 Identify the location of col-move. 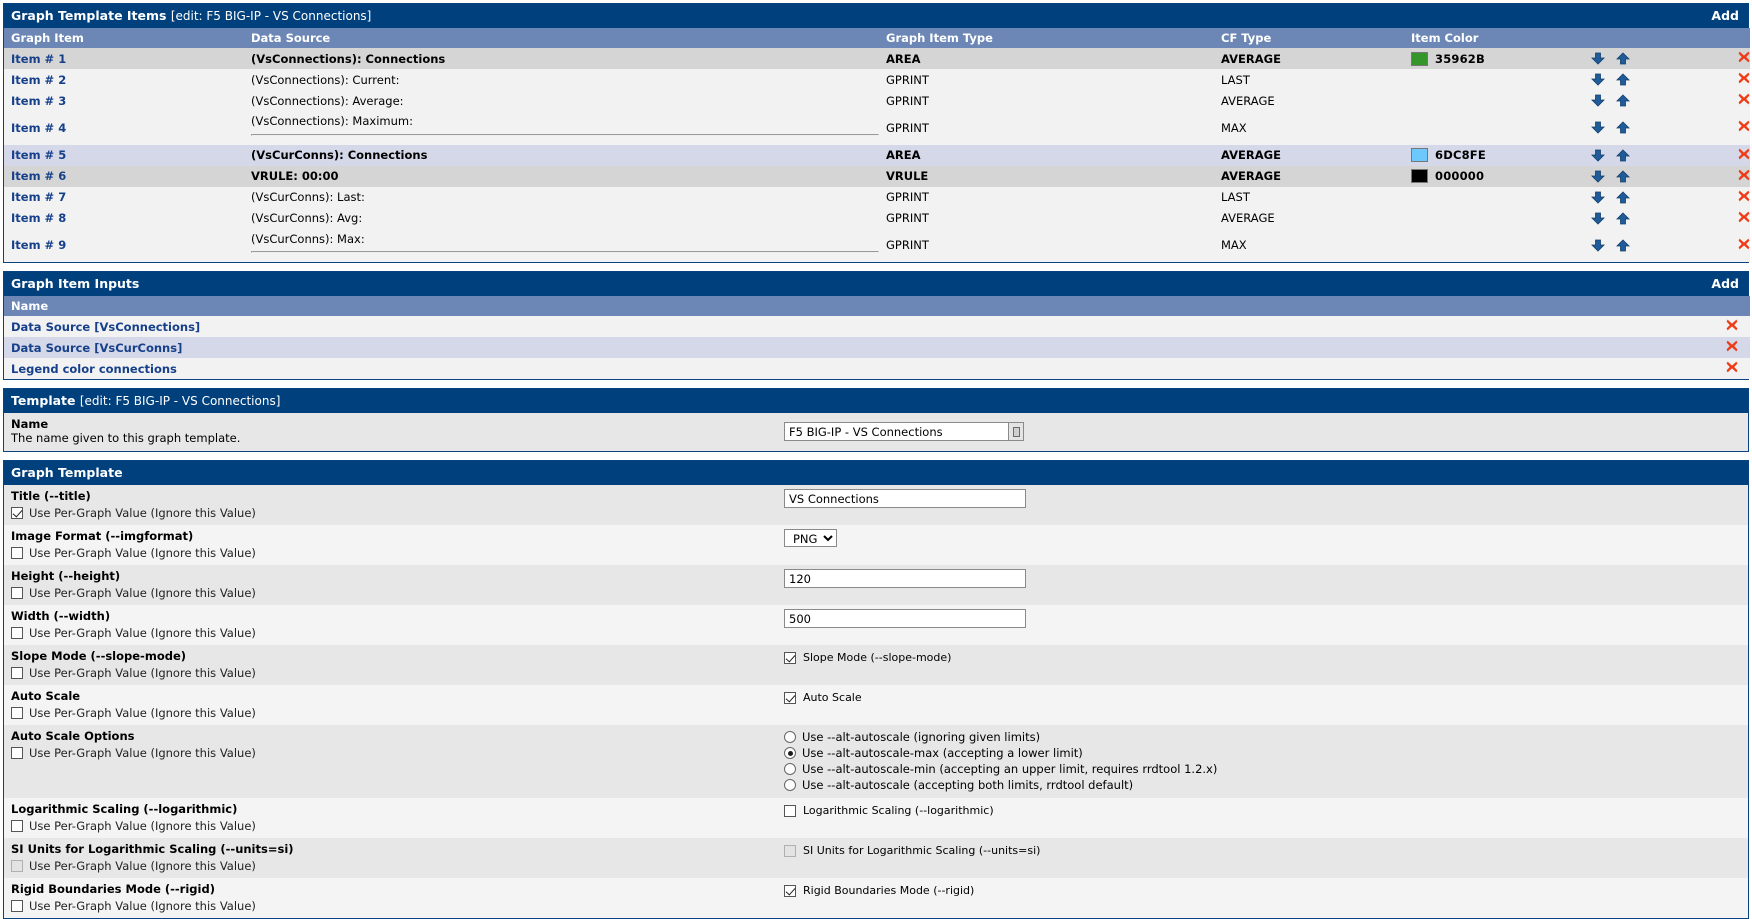
(1639, 38).